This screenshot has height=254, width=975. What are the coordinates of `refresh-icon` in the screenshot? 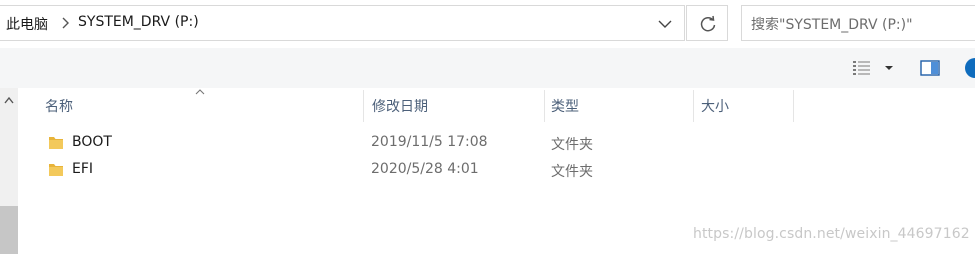 It's located at (708, 23).